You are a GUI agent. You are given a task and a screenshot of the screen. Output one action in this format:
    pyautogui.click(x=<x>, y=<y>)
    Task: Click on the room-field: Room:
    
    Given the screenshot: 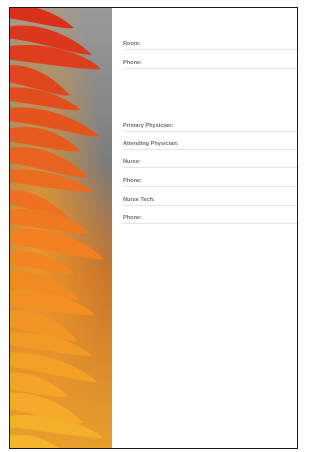 What is the action you would take?
    pyautogui.click(x=210, y=47)
    